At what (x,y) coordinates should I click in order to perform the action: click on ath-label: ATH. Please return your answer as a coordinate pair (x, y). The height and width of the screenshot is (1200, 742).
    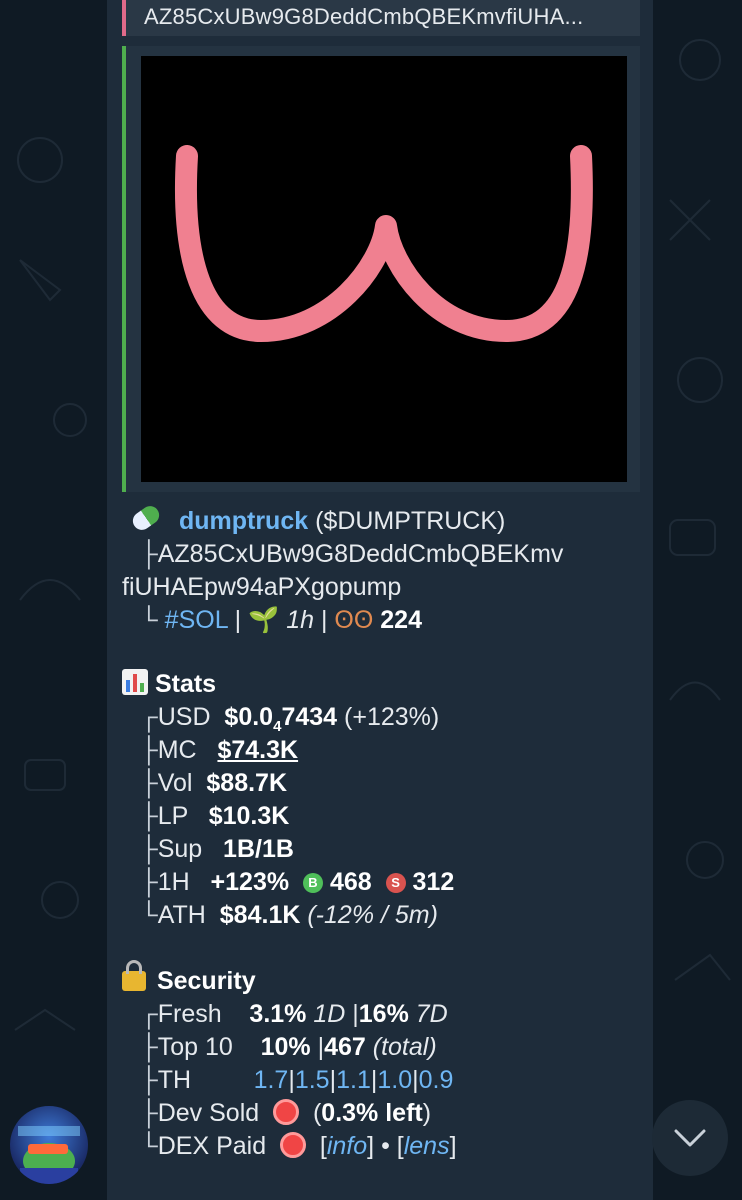
    Looking at the image, I should click on (181, 915).